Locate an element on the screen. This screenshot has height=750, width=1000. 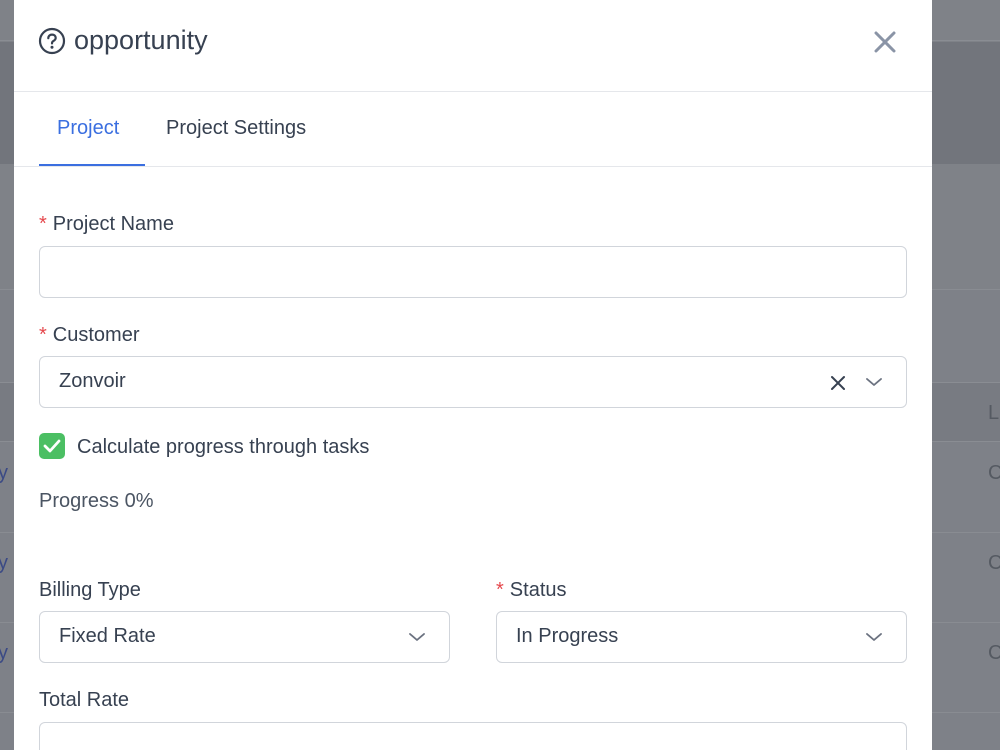
calculate-progress-checkbox is located at coordinates (52, 446).